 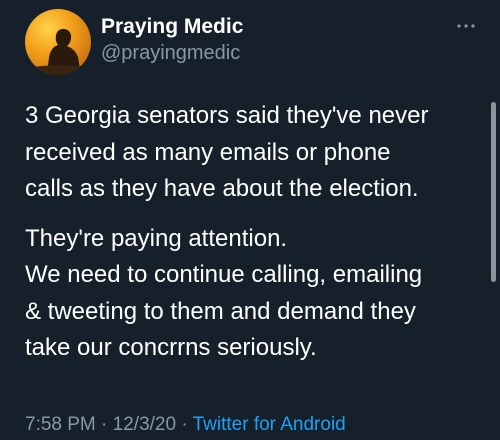 What do you see at coordinates (222, 188) in the screenshot?
I see `tweet-line: calls as they have about the election.` at bounding box center [222, 188].